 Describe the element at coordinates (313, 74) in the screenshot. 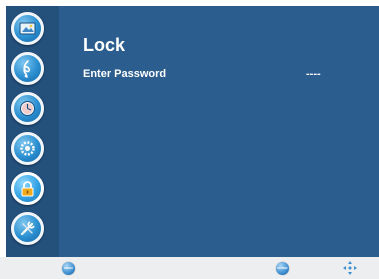

I see `password-input: ----` at that location.